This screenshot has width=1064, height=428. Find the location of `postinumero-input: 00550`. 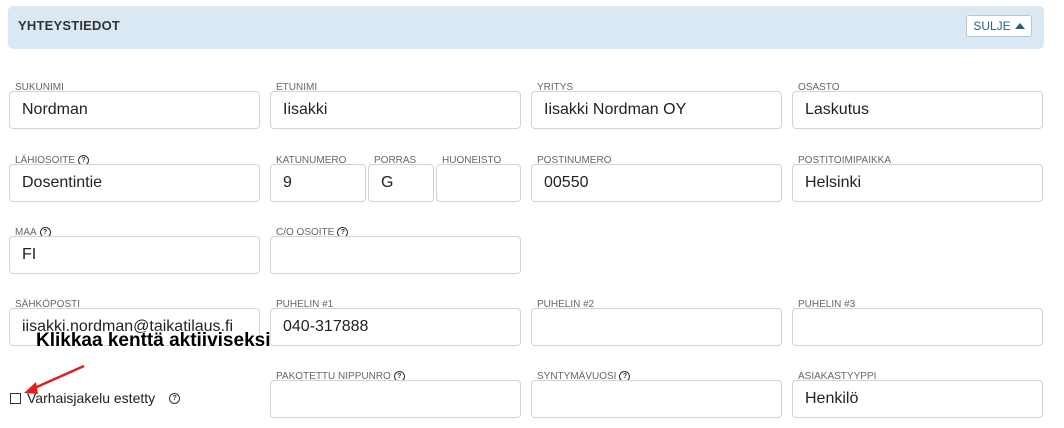

postinumero-input: 00550 is located at coordinates (656, 183).